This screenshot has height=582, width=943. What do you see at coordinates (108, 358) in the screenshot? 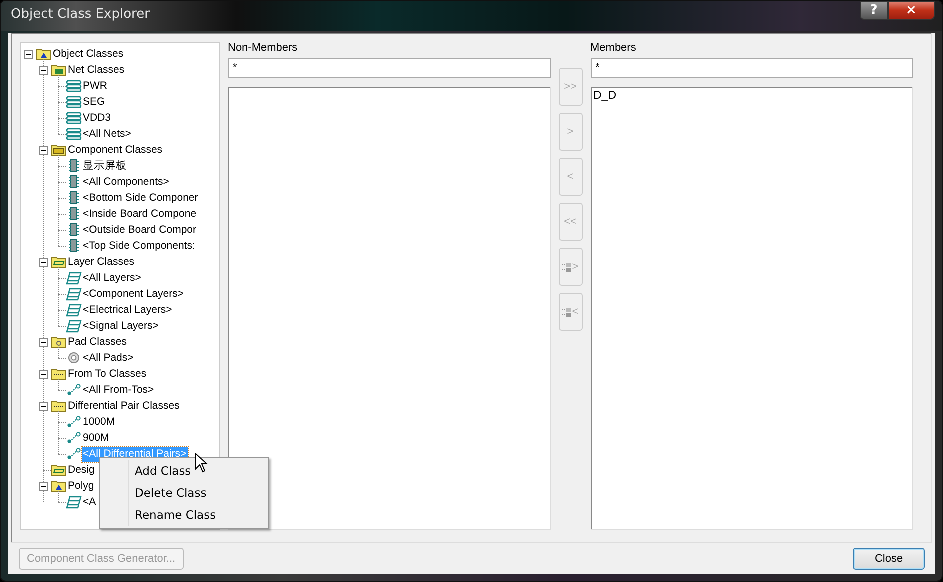
I see `tree-item: <All Pads>` at bounding box center [108, 358].